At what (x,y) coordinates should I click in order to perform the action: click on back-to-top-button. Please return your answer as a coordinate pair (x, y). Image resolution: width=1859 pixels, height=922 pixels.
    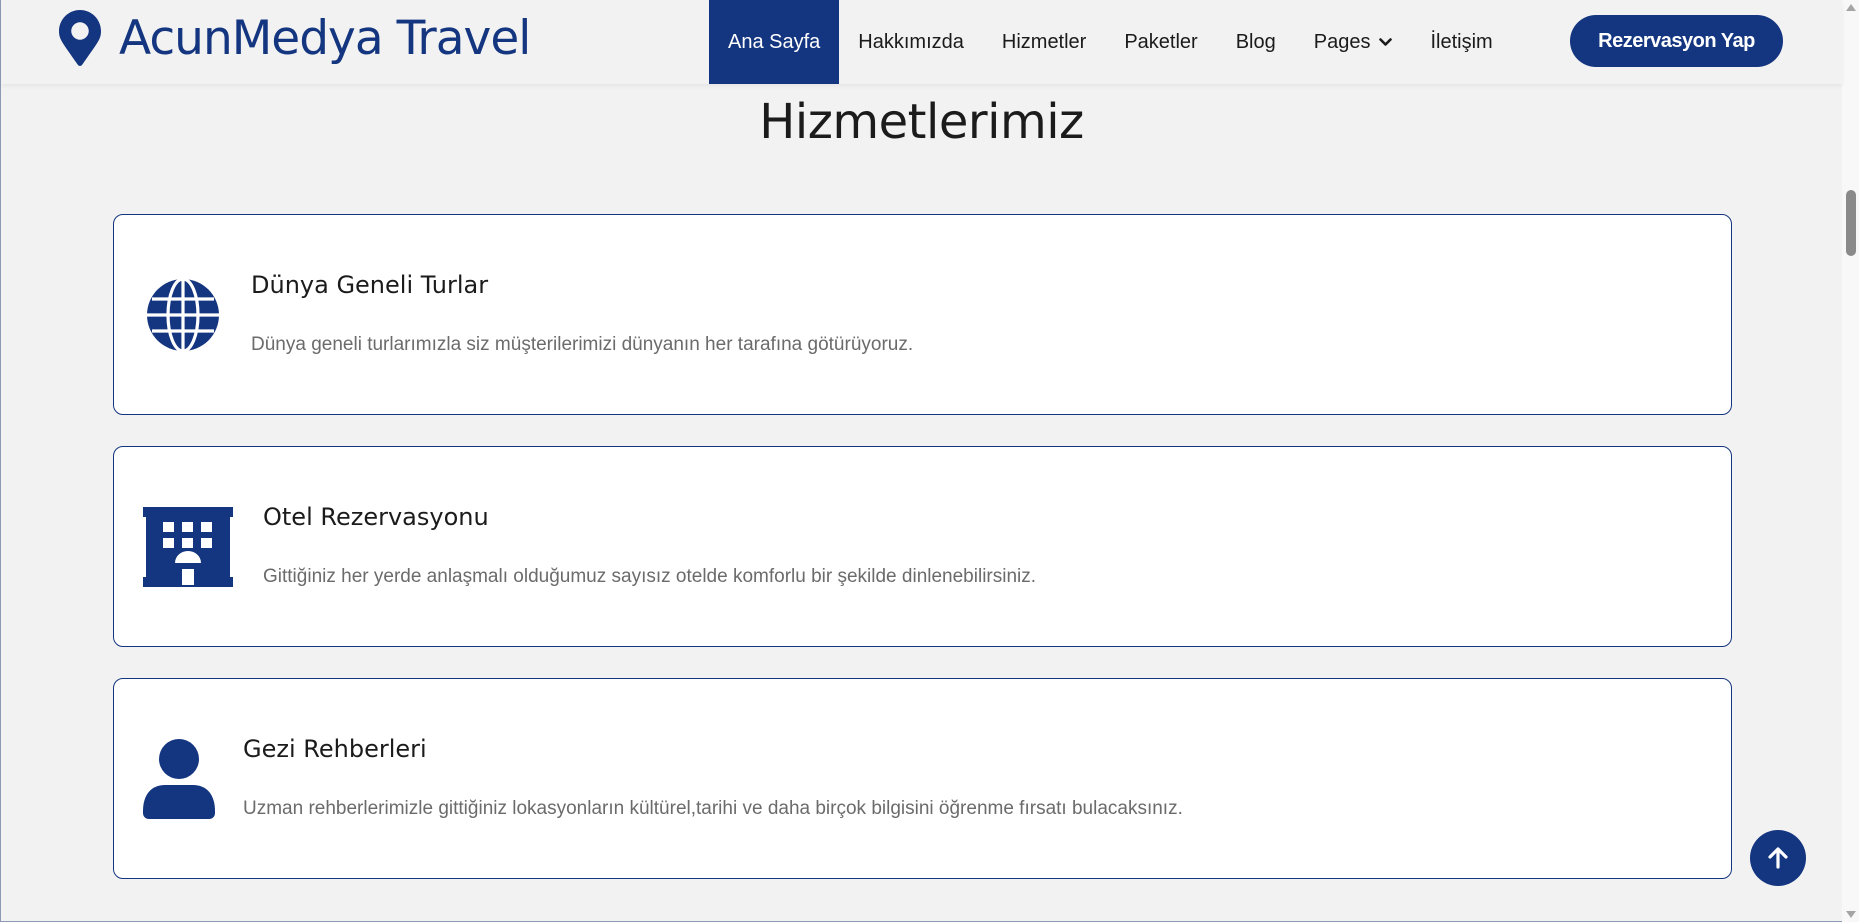
    Looking at the image, I should click on (1778, 858).